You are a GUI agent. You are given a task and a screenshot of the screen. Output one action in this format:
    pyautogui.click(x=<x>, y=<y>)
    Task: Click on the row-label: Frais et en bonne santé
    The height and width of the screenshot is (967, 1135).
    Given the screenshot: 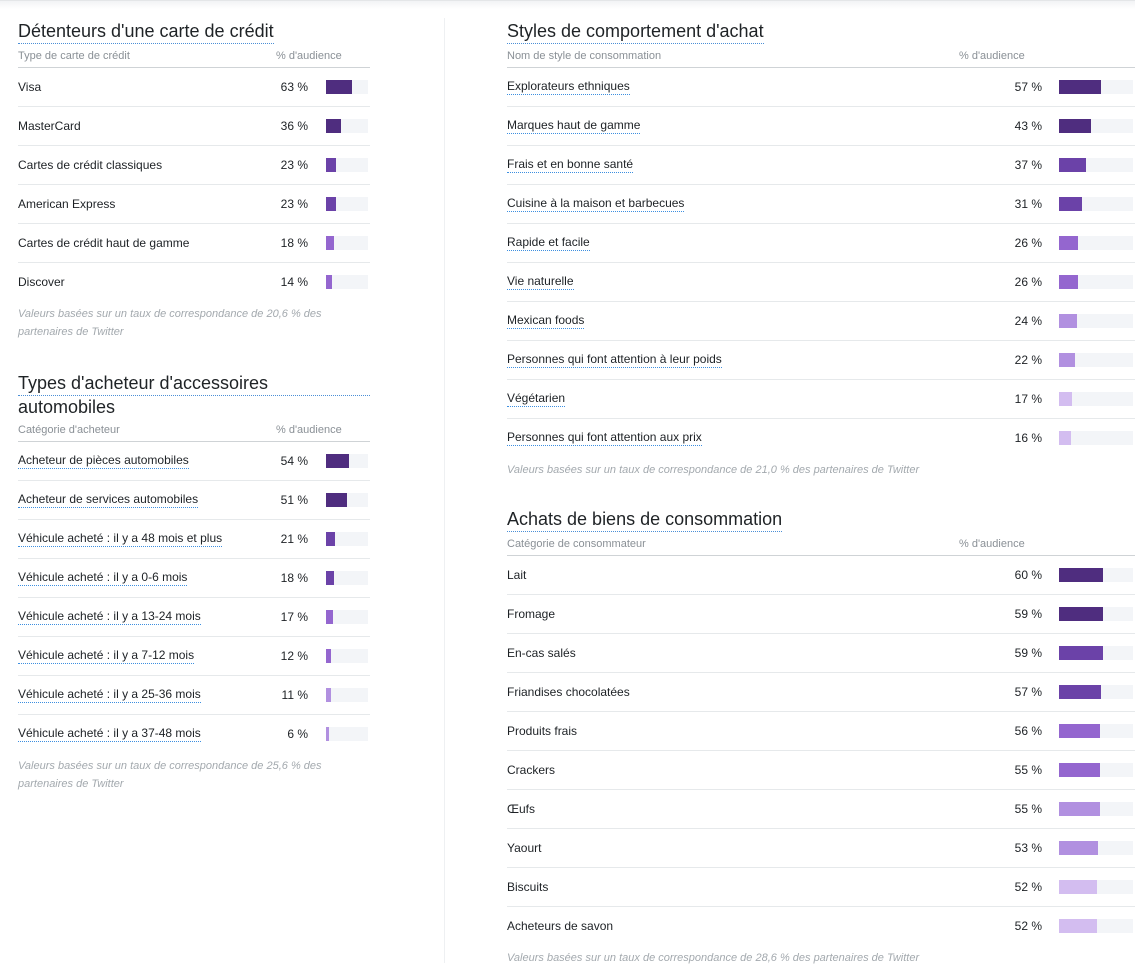 What is the action you would take?
    pyautogui.click(x=742, y=165)
    